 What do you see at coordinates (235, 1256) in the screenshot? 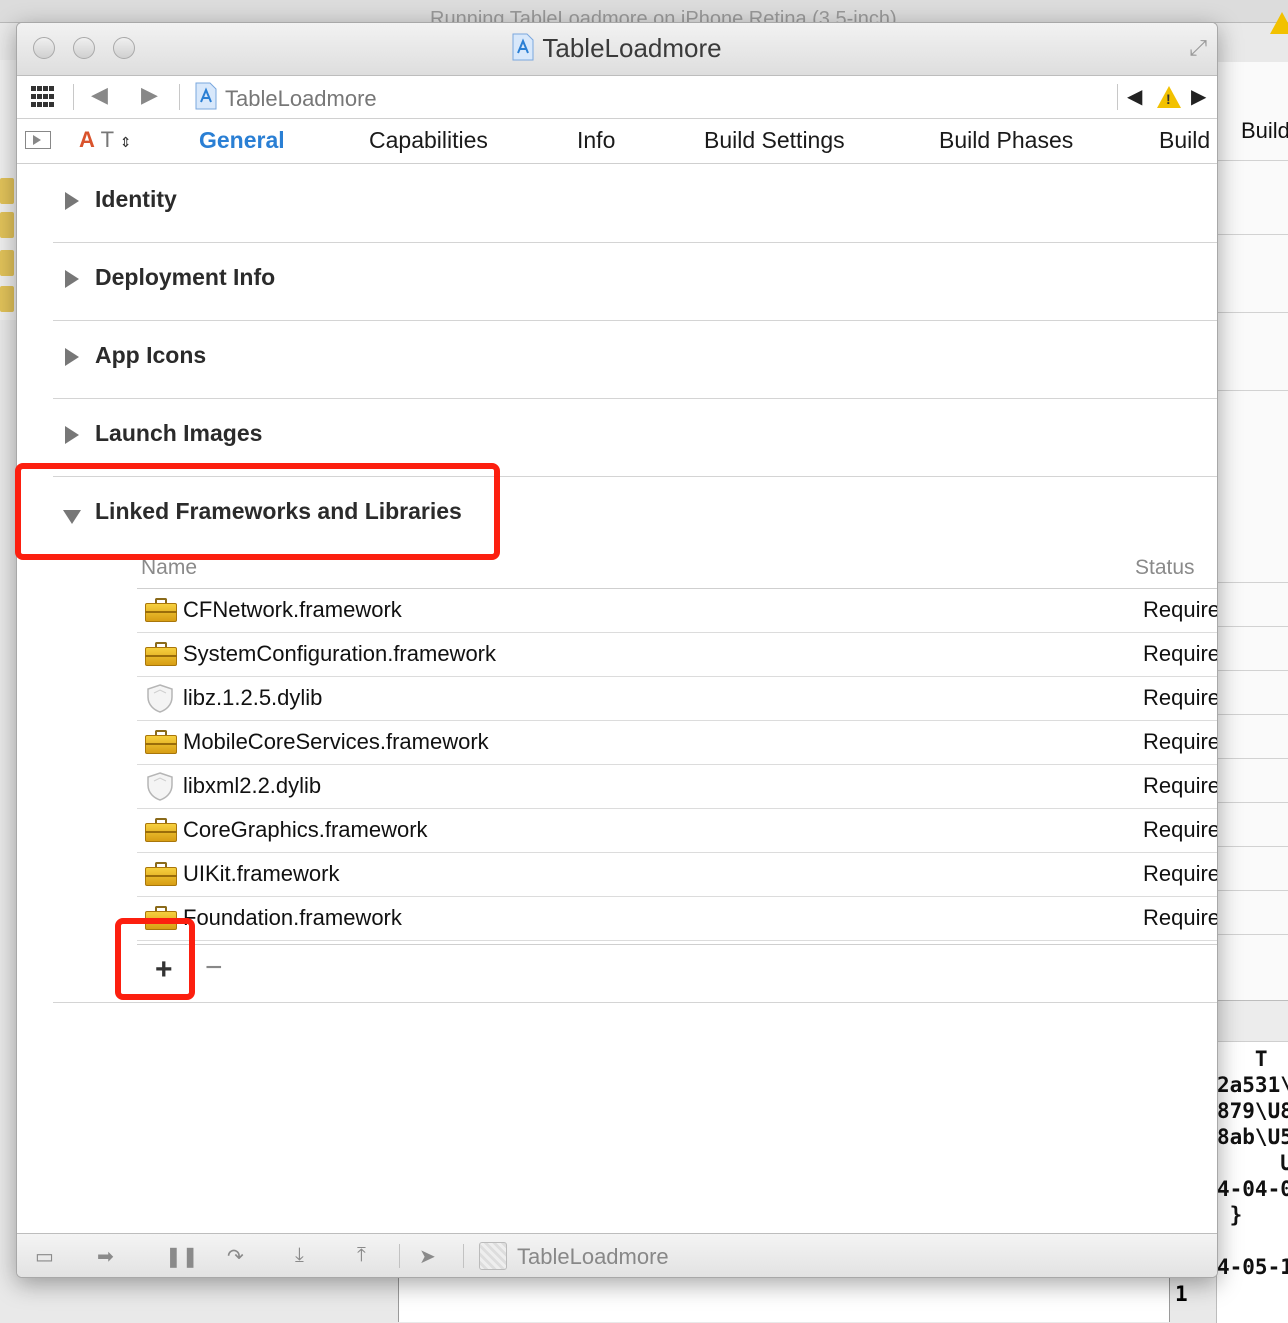
I see `step-over-icon: ↷` at bounding box center [235, 1256].